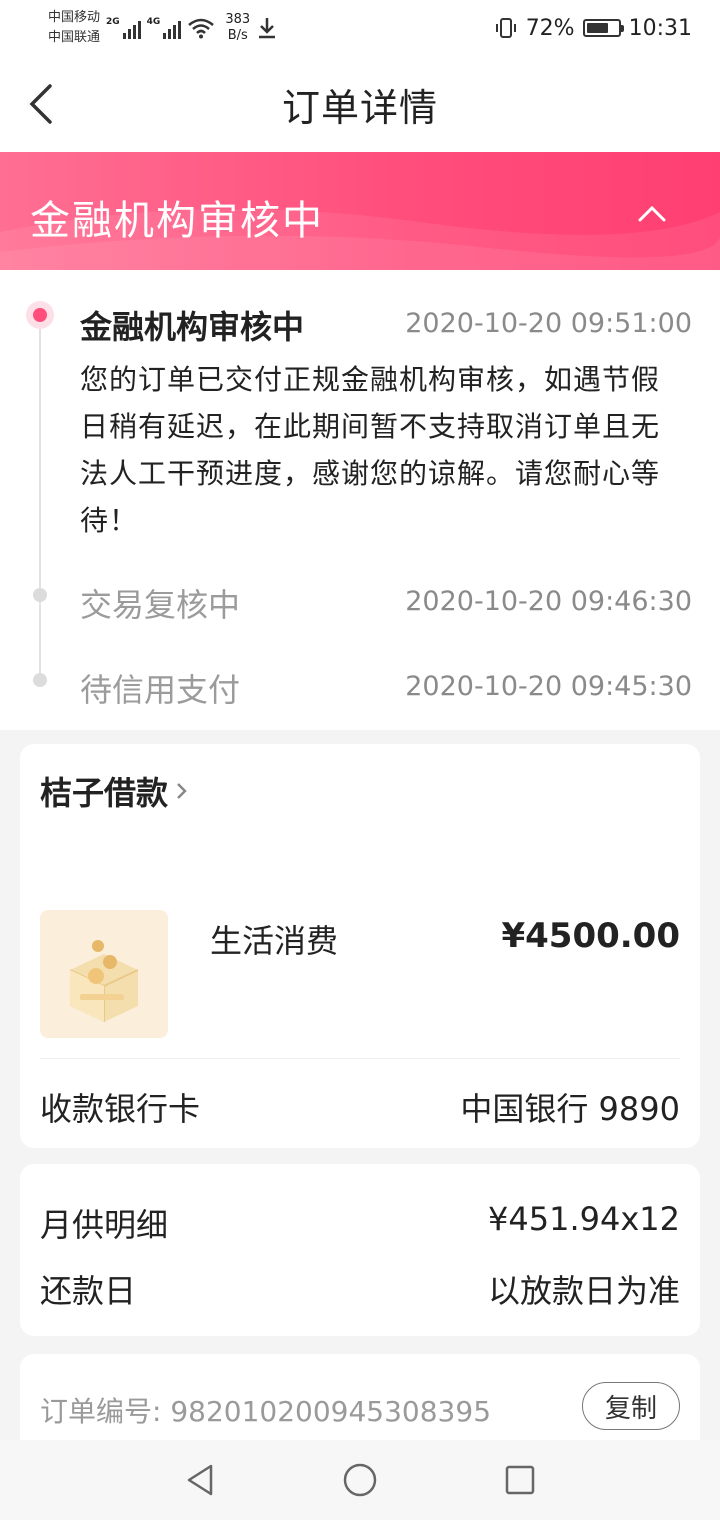 The width and height of the screenshot is (720, 1520). Describe the element at coordinates (360, 211) in the screenshot. I see `order-status-banner: 金融机构审核中` at that location.